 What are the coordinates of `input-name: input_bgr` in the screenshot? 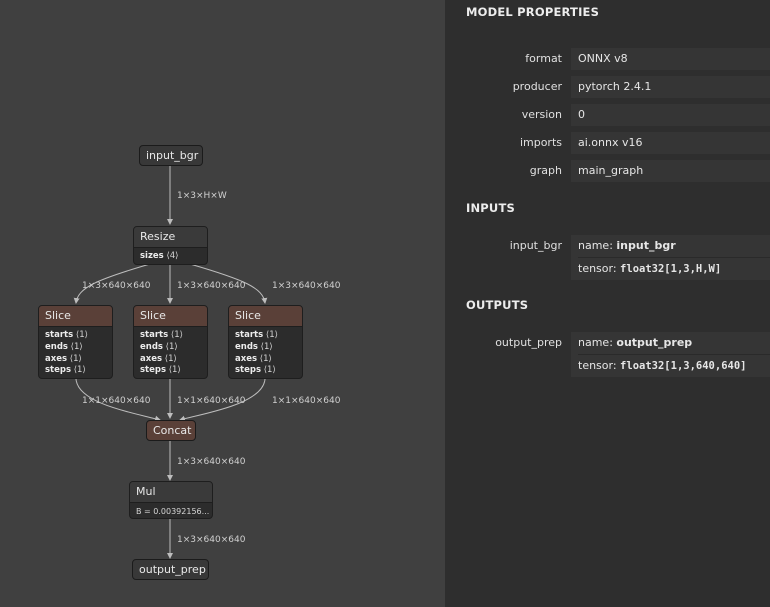 It's located at (646, 245).